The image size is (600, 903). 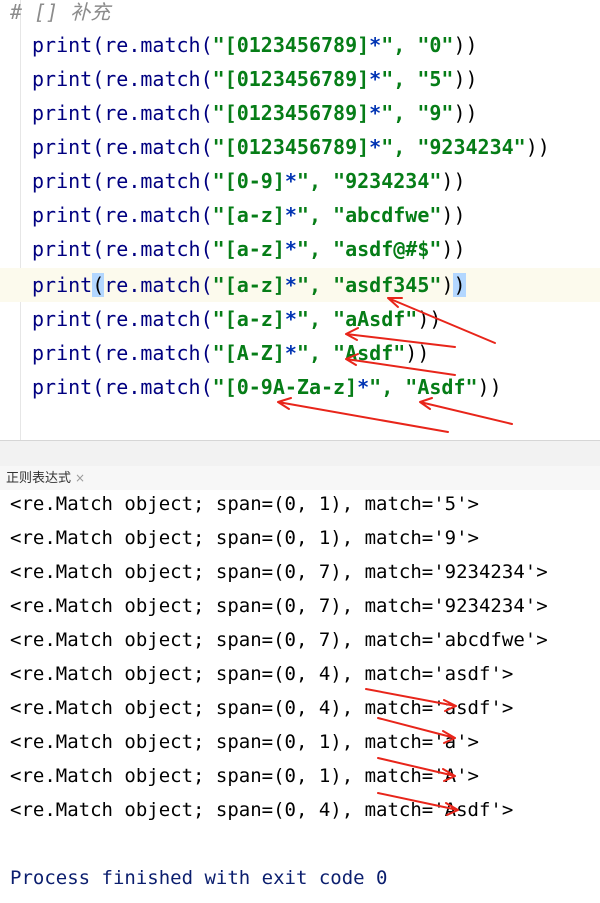 What do you see at coordinates (255, 79) in the screenshot?
I see `code-line-2: print(re.match("[0123456789]*", "5"))` at bounding box center [255, 79].